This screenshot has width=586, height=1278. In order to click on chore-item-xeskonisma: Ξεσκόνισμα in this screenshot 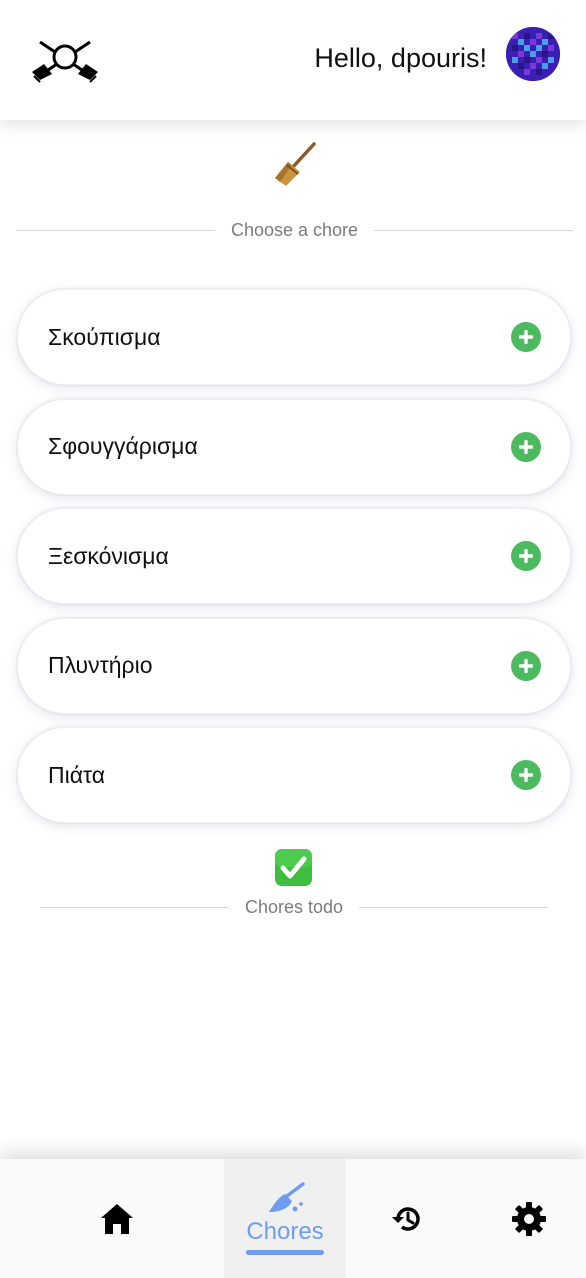, I will do `click(294, 556)`.